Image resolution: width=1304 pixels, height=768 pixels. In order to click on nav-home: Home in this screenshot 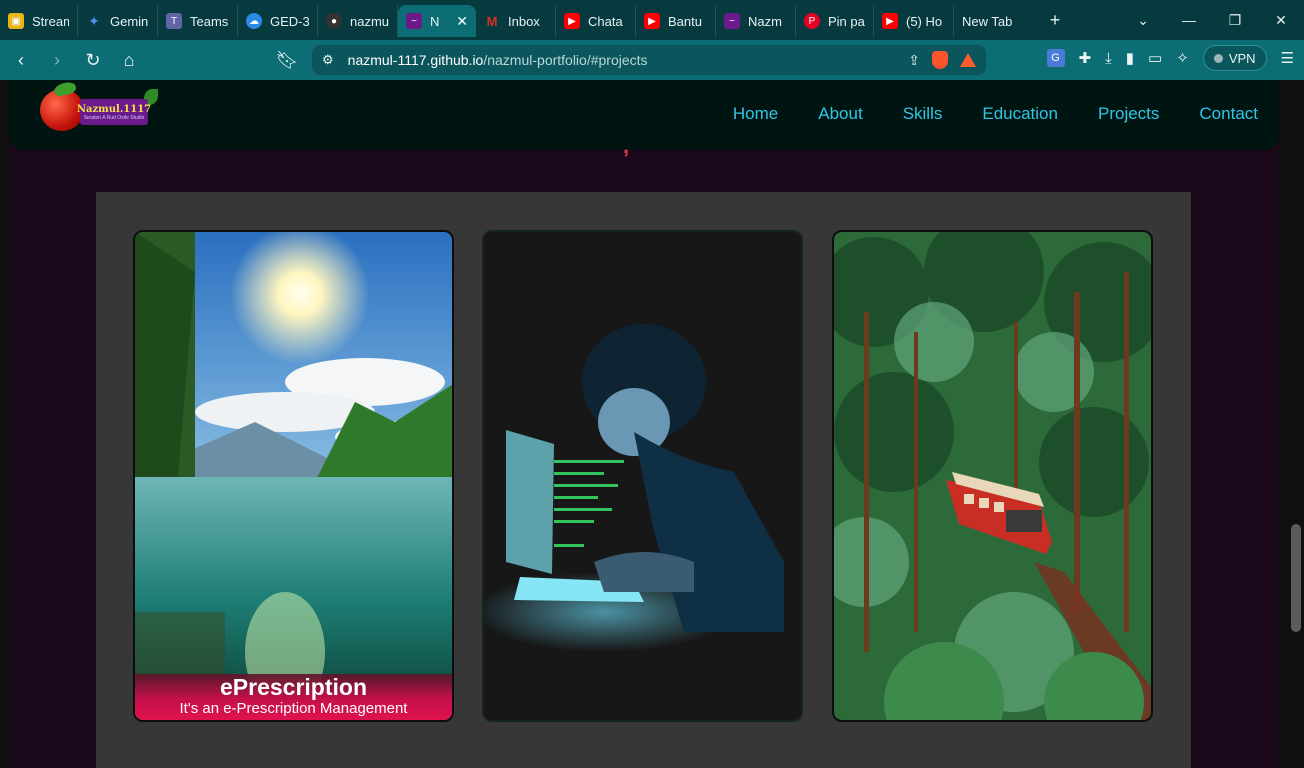, I will do `click(755, 114)`.